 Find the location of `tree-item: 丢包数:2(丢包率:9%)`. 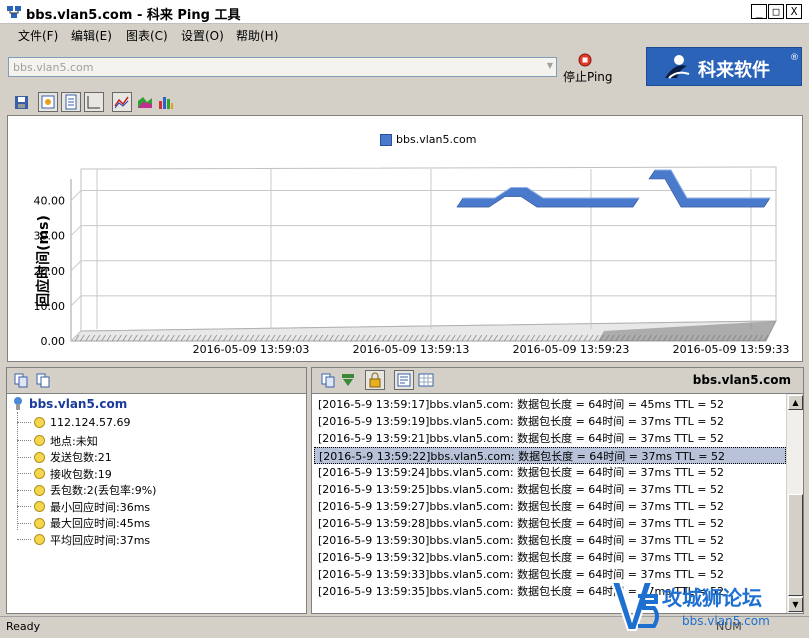

tree-item: 丢包数:2(丢包率:9%) is located at coordinates (86, 490).